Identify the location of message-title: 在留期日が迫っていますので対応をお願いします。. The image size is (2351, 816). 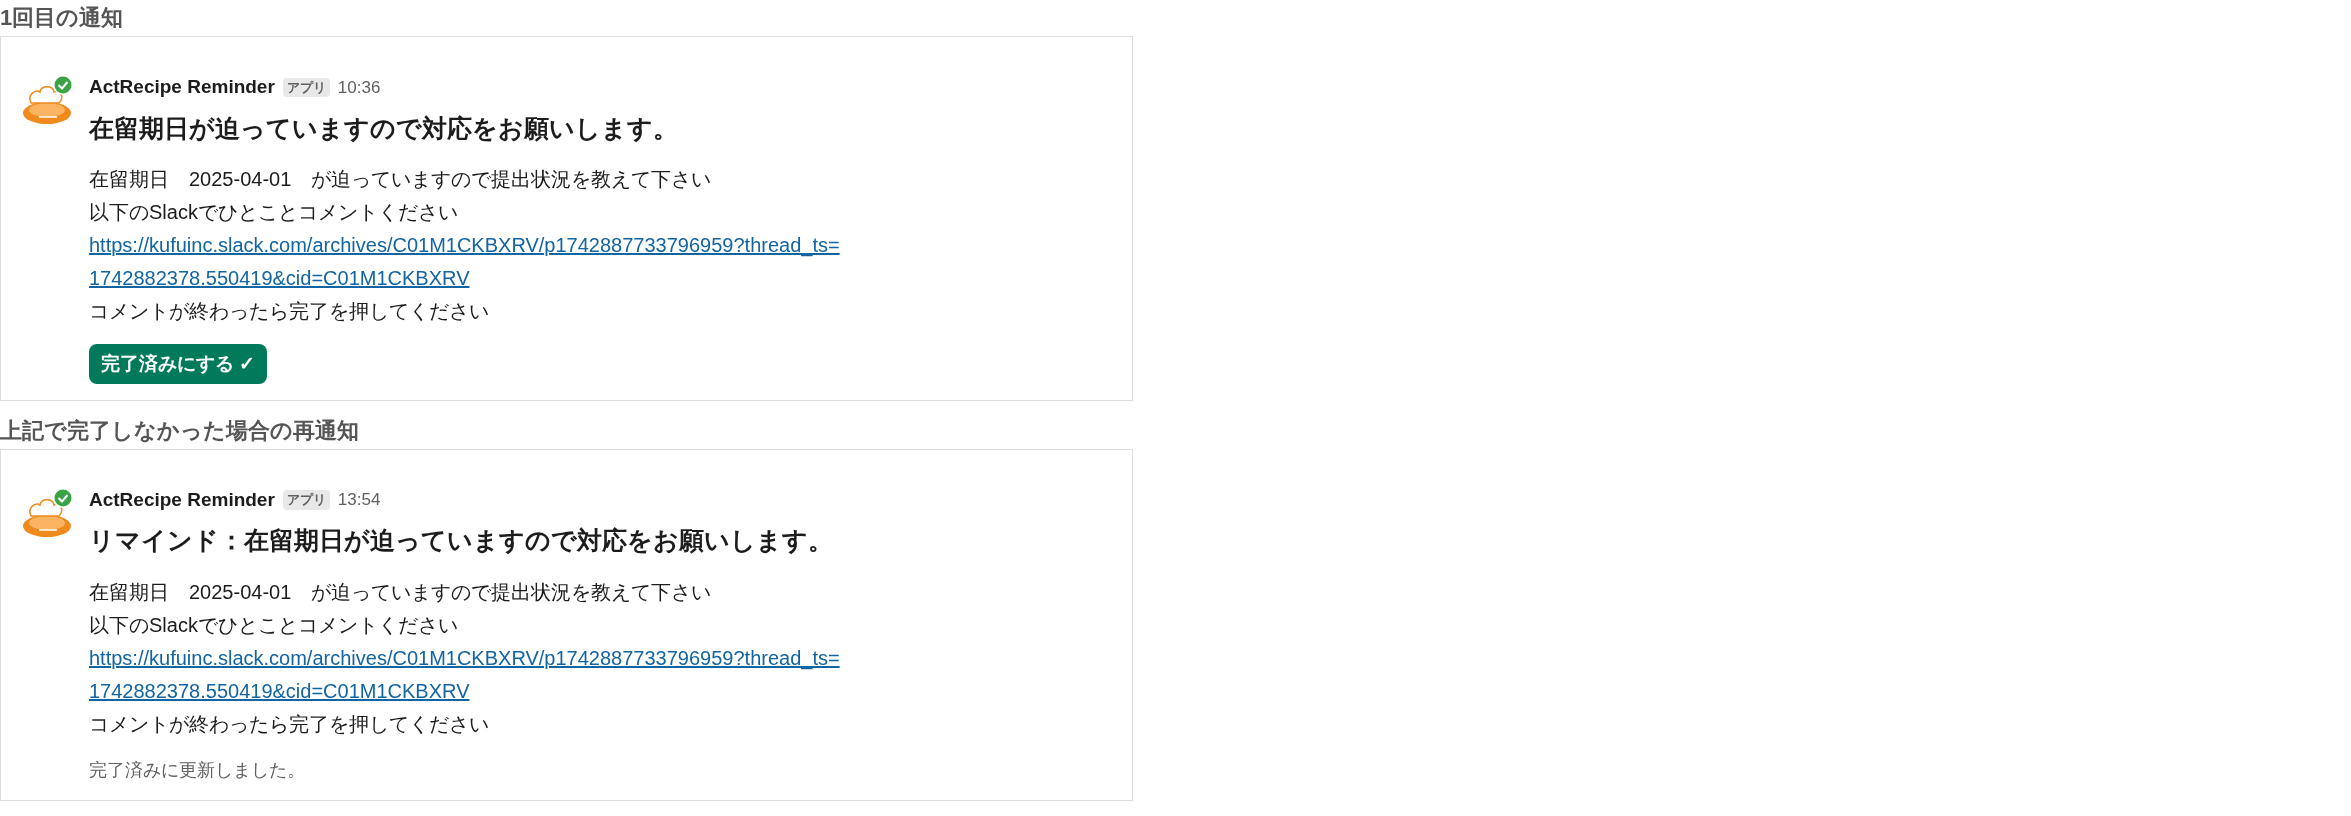
(384, 128).